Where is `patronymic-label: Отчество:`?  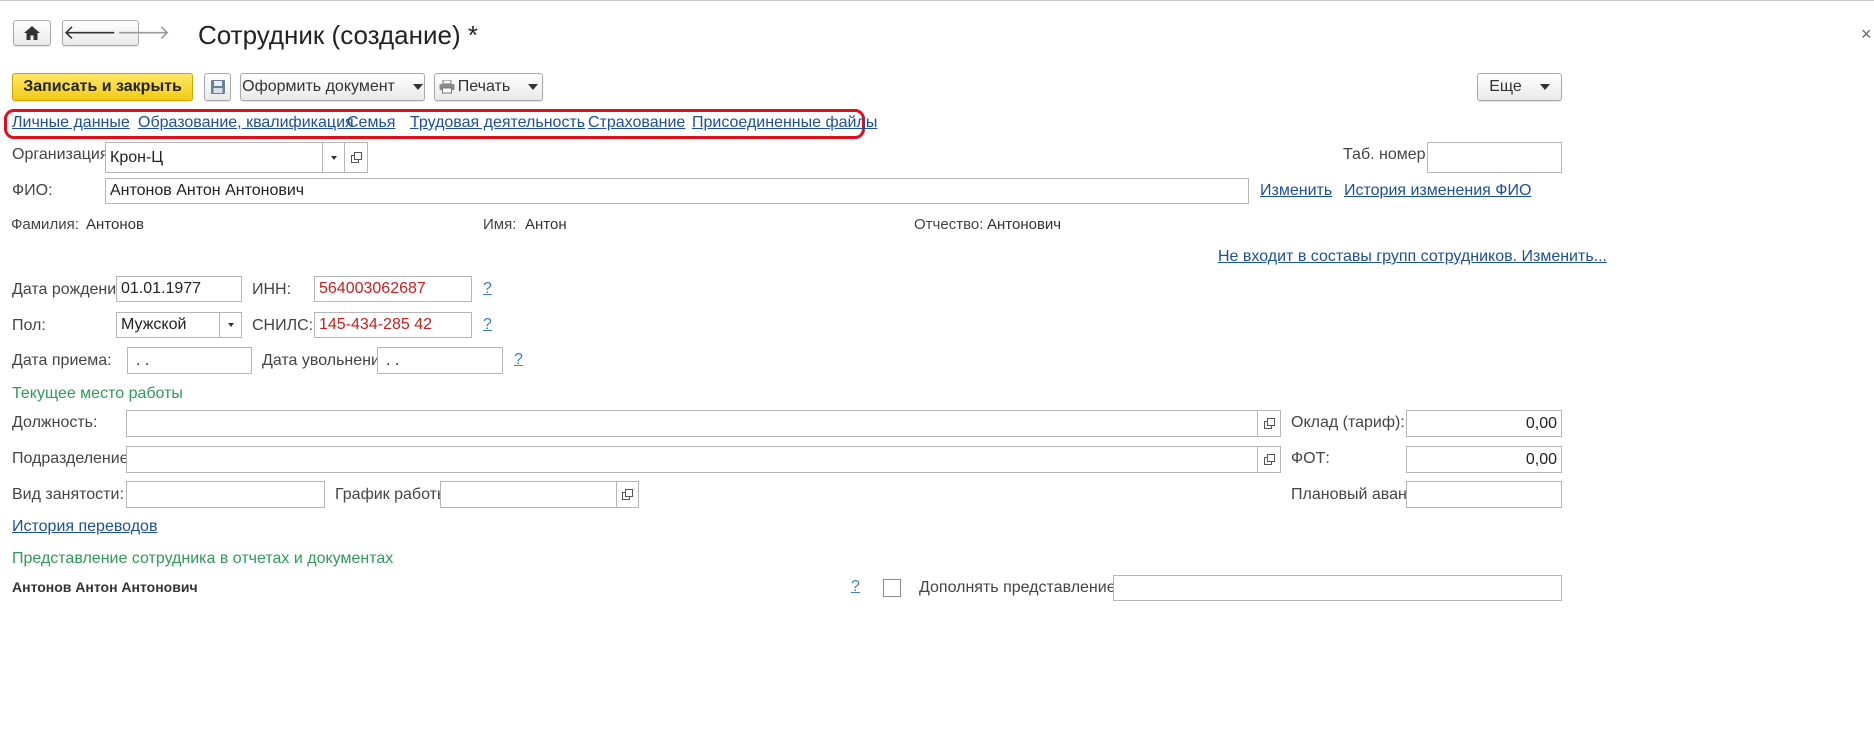
patronymic-label: Отчество: is located at coordinates (949, 224).